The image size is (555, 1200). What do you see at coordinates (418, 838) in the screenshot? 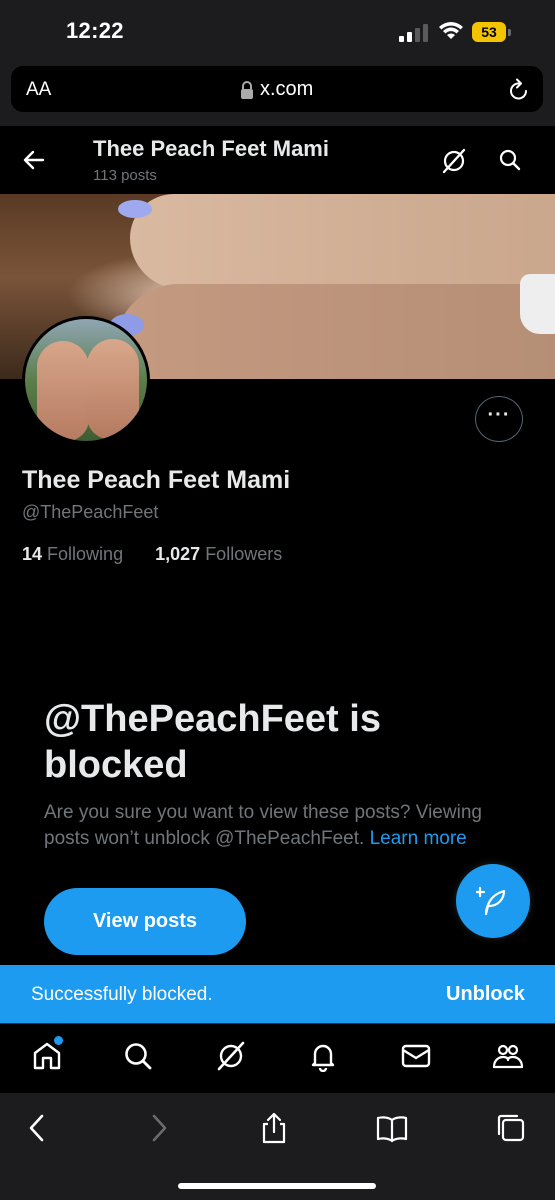
I see `learn-more-link: Learn more` at bounding box center [418, 838].